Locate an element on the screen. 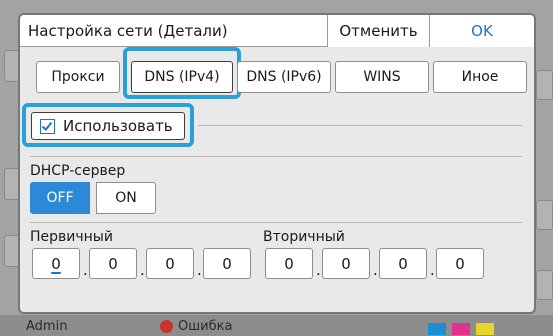 The width and height of the screenshot is (553, 336). tab-wins: WINS is located at coordinates (382, 77).